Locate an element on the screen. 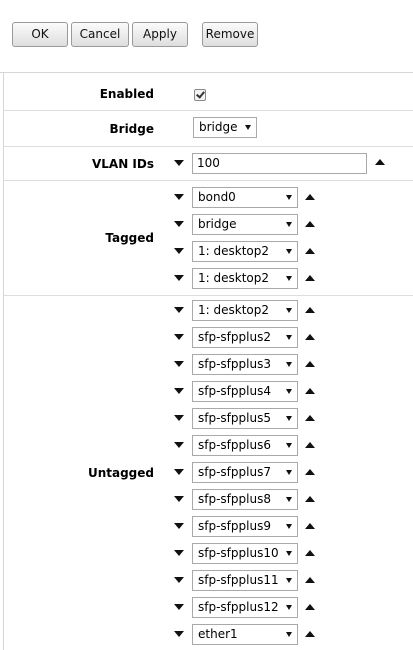  untagged-interface-select: sfp-sfpplus9 is located at coordinates (245, 526).